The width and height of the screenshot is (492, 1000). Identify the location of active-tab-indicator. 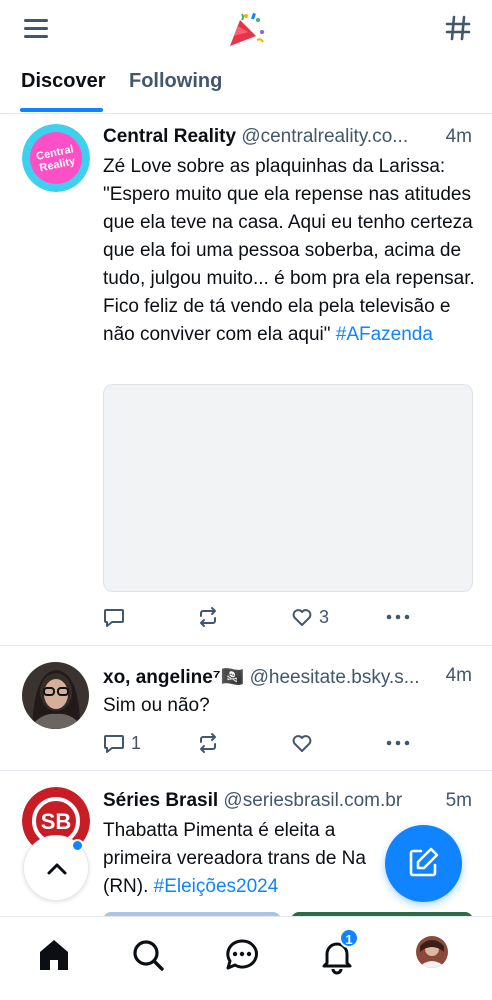
(61, 110).